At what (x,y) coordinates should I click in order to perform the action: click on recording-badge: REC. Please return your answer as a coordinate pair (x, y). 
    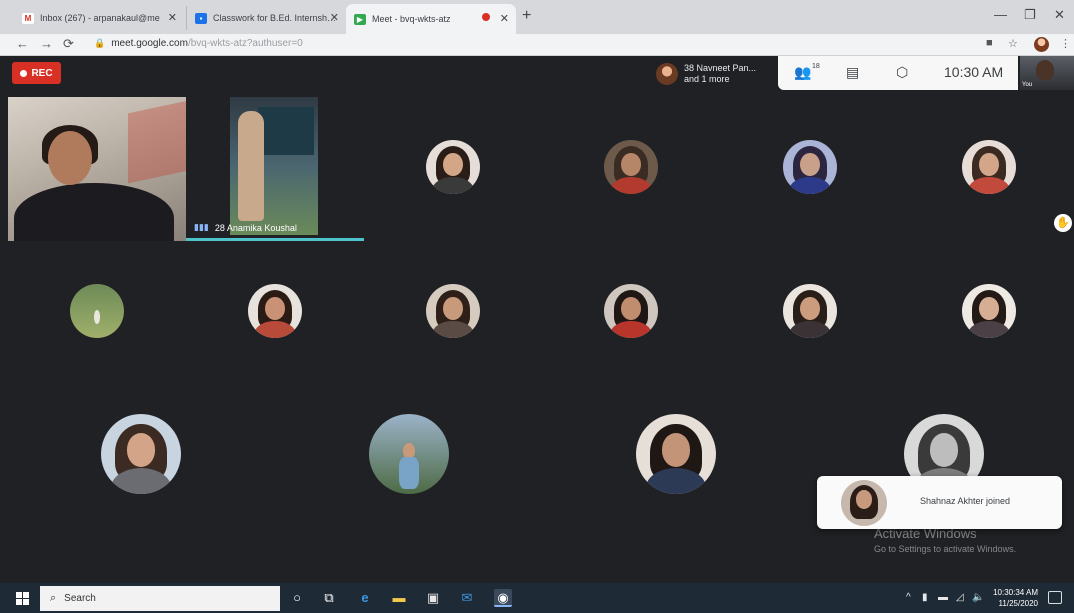
    Looking at the image, I should click on (36, 73).